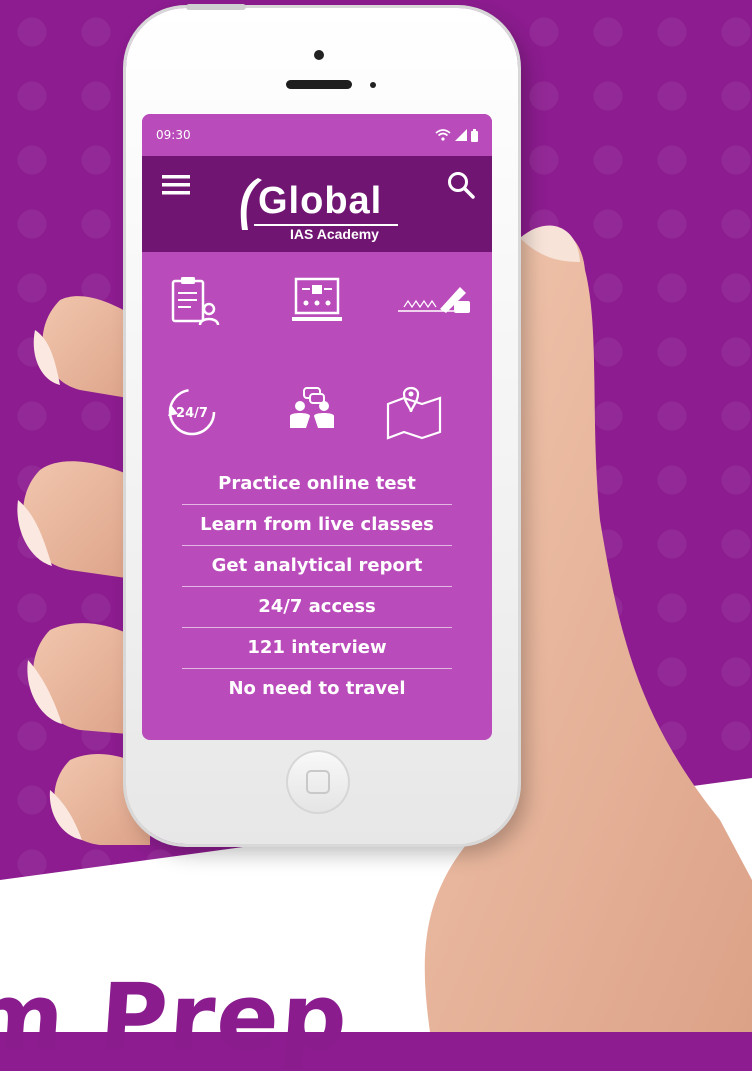  What do you see at coordinates (173, 135) in the screenshot?
I see `status-time: 09:30` at bounding box center [173, 135].